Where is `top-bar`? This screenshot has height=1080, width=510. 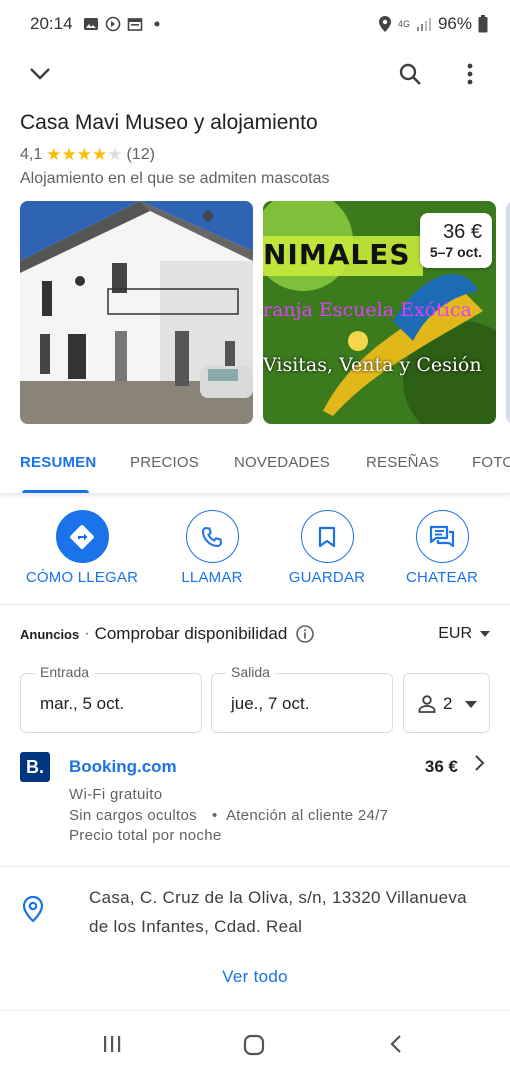 top-bar is located at coordinates (255, 75).